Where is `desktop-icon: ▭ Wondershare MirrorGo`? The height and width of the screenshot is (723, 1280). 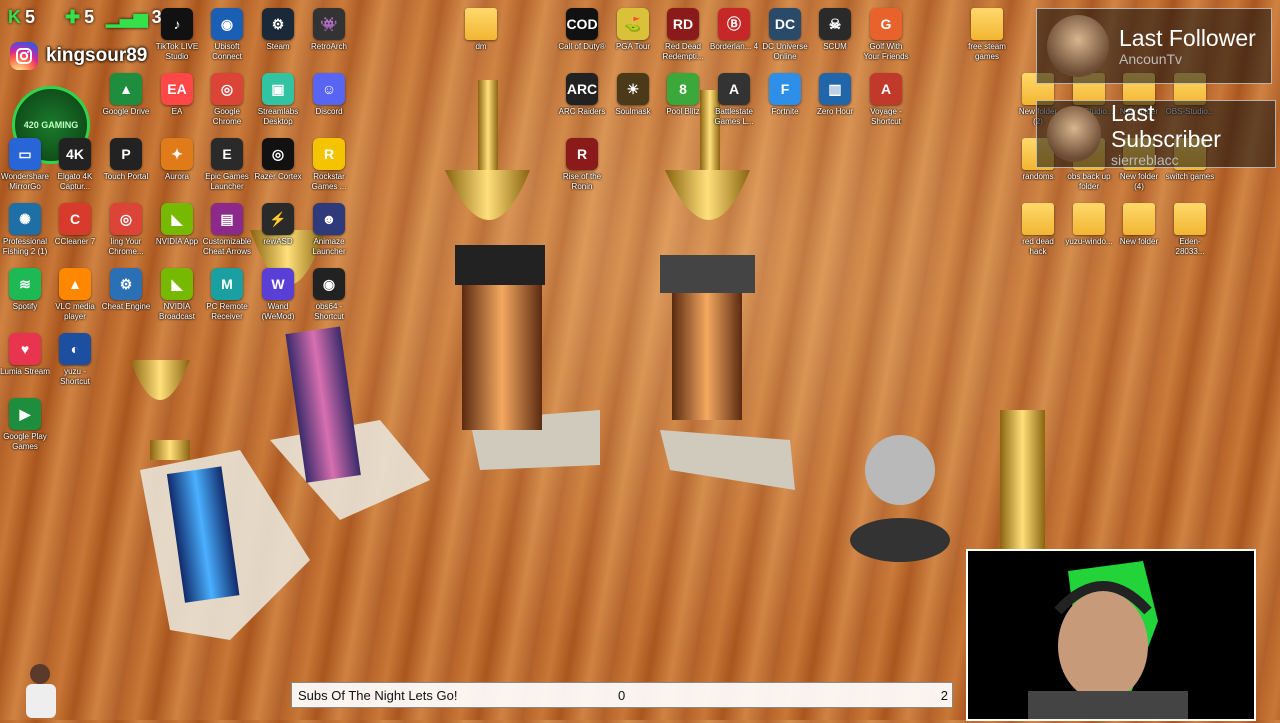
desktop-icon: ▭ Wondershare MirrorGo is located at coordinates (25, 165).